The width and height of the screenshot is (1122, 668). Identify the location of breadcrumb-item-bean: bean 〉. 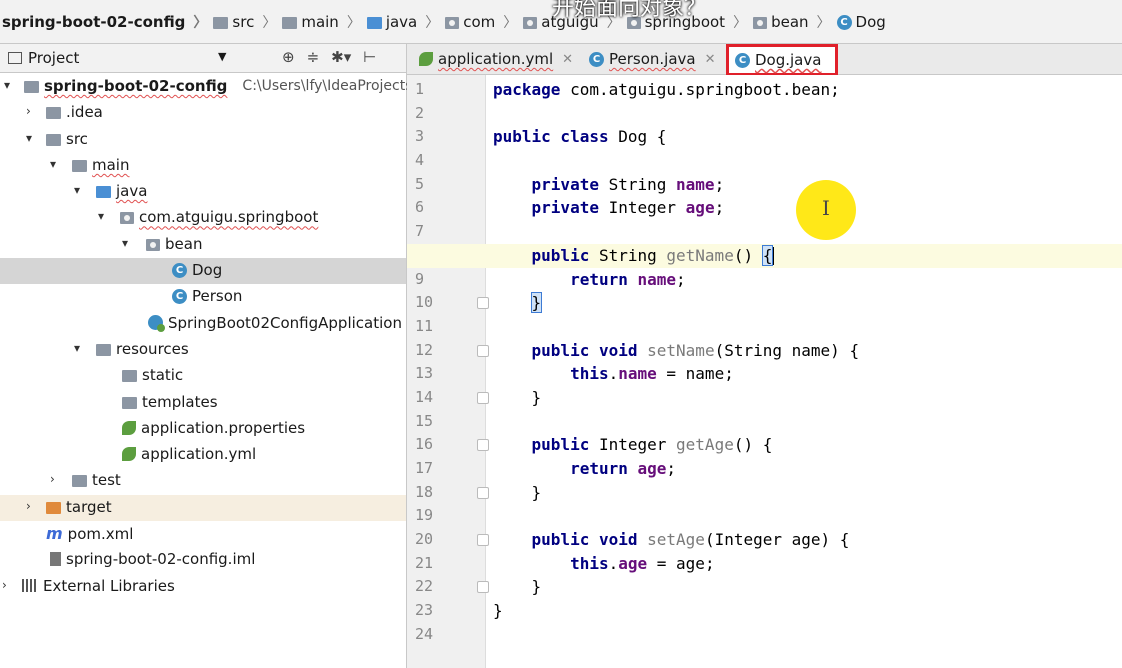
(794, 22).